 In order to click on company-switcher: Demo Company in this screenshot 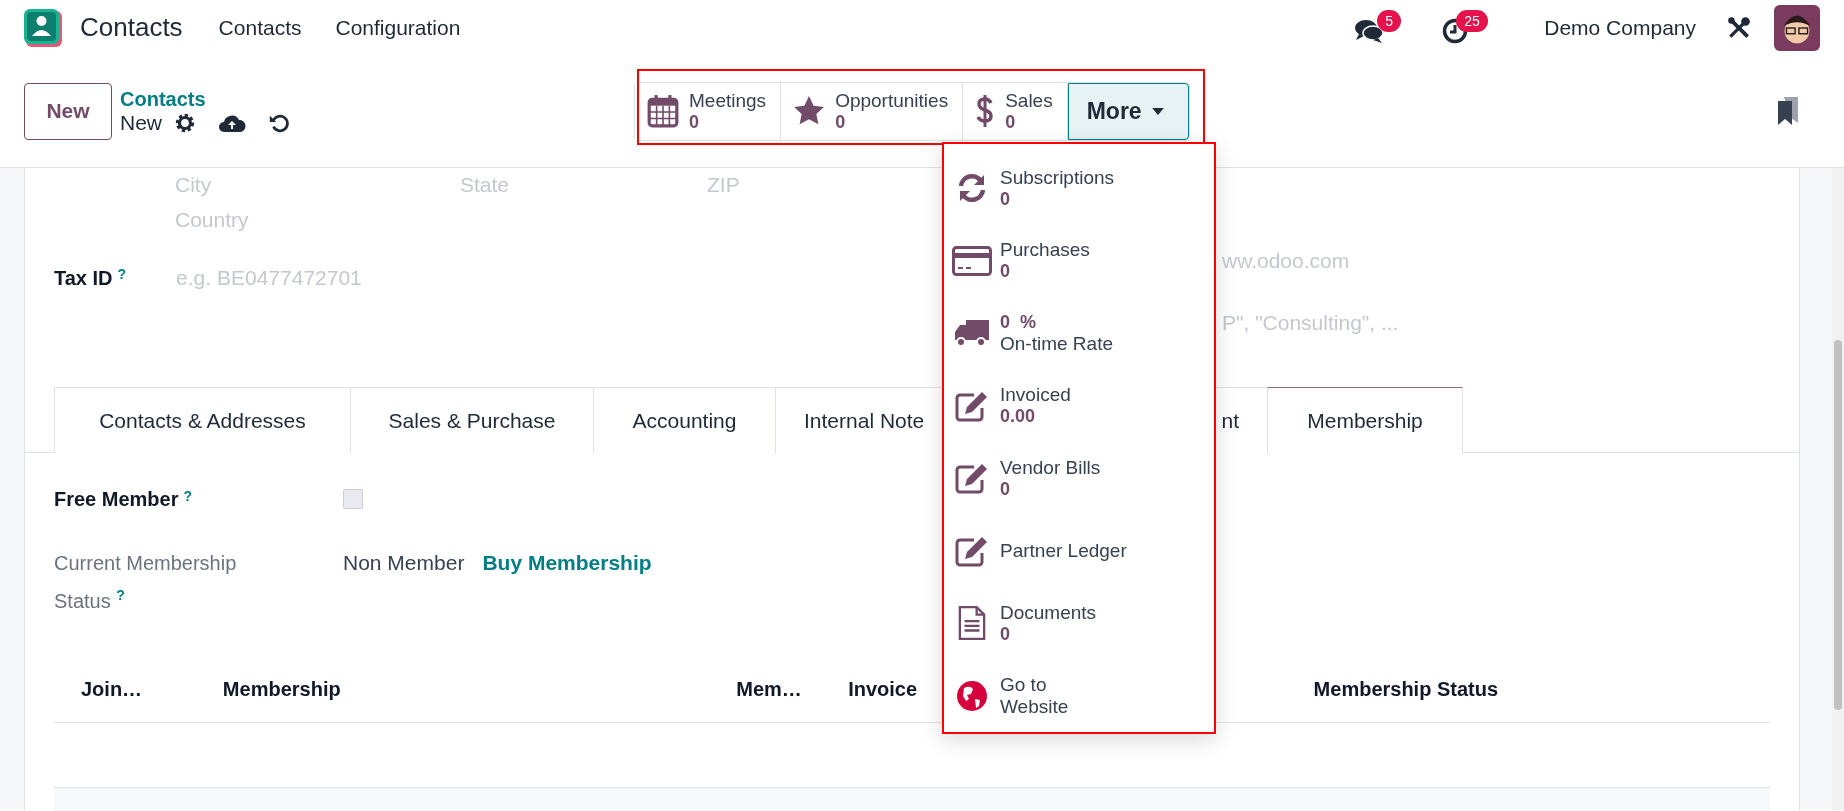, I will do `click(1620, 27)`.